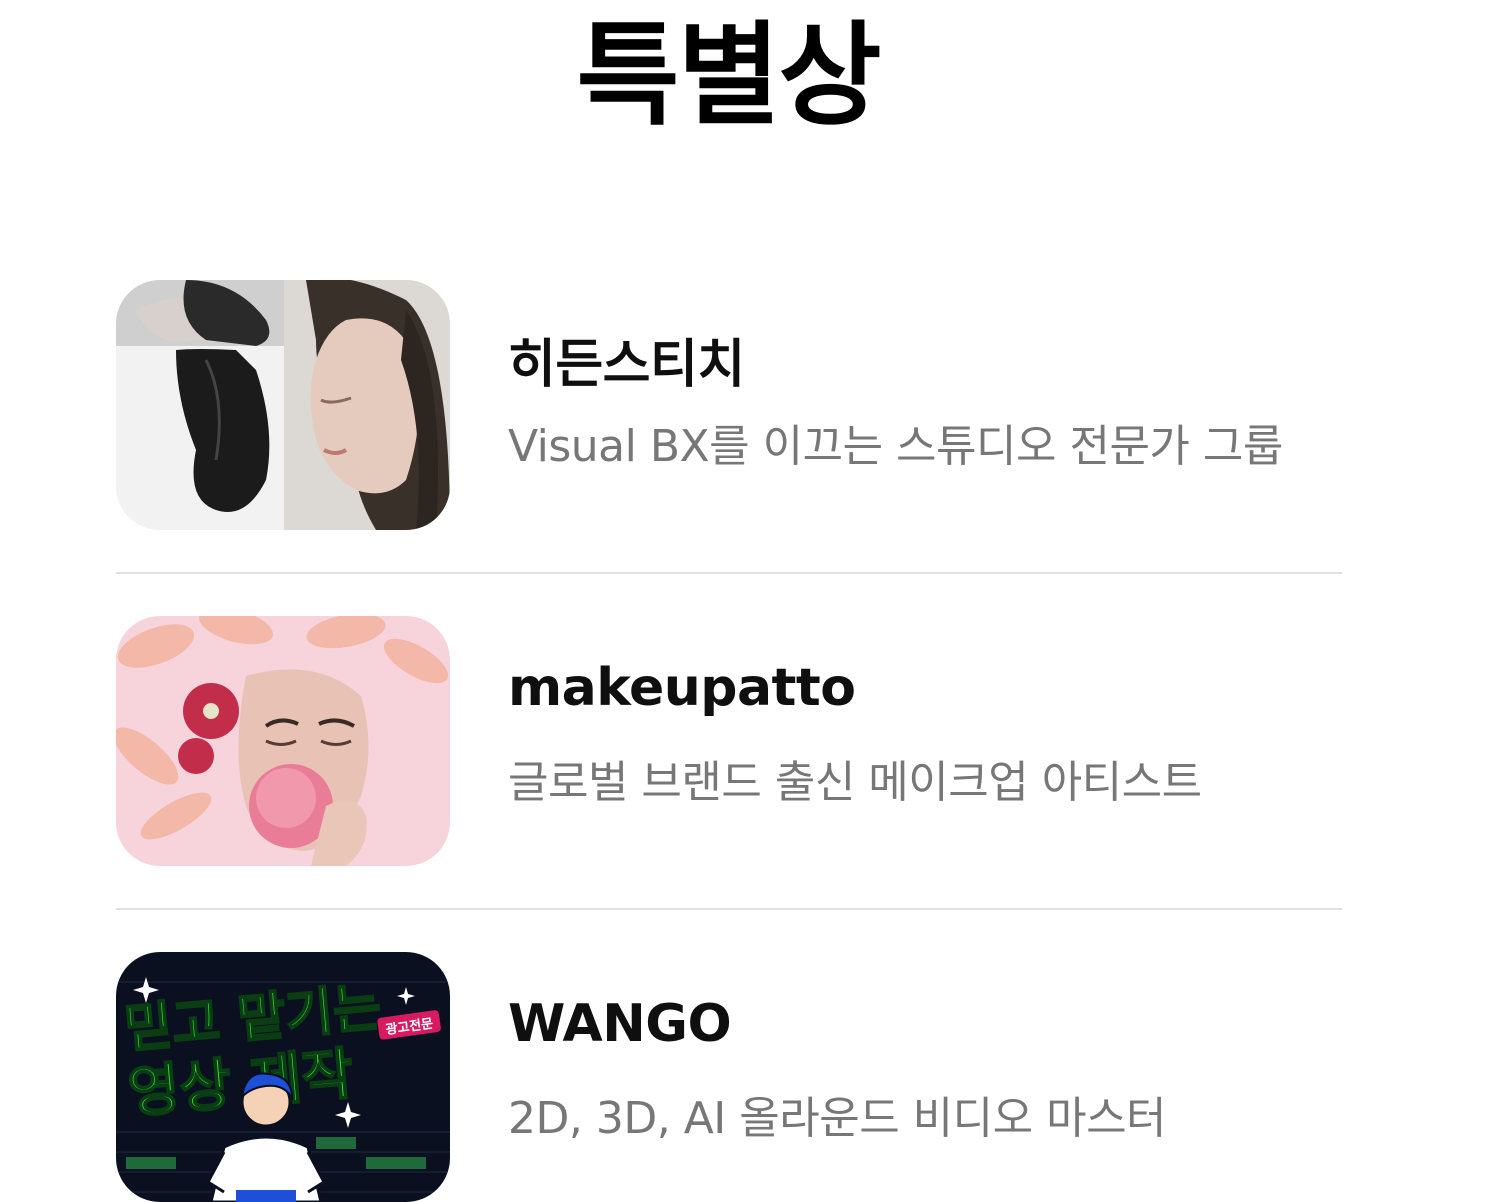 Image resolution: width=1492 pixels, height=1202 pixels. I want to click on thumbnail-hiddenstitch, so click(283, 405).